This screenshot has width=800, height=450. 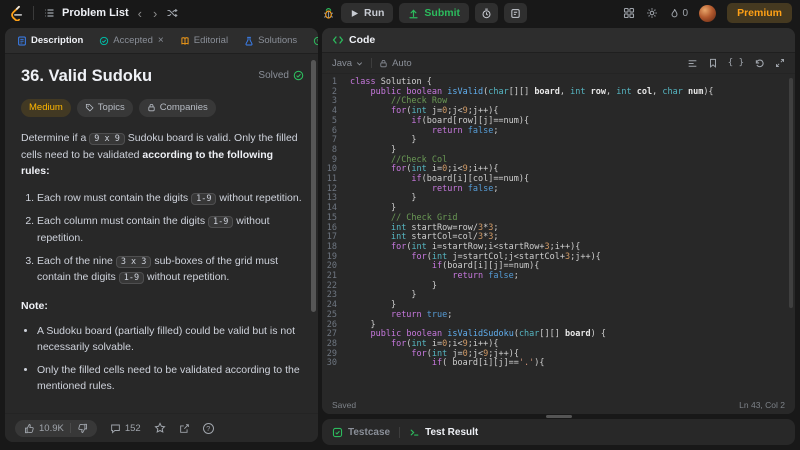 I want to click on console-panel: Testcase Test Result, so click(x=558, y=432).